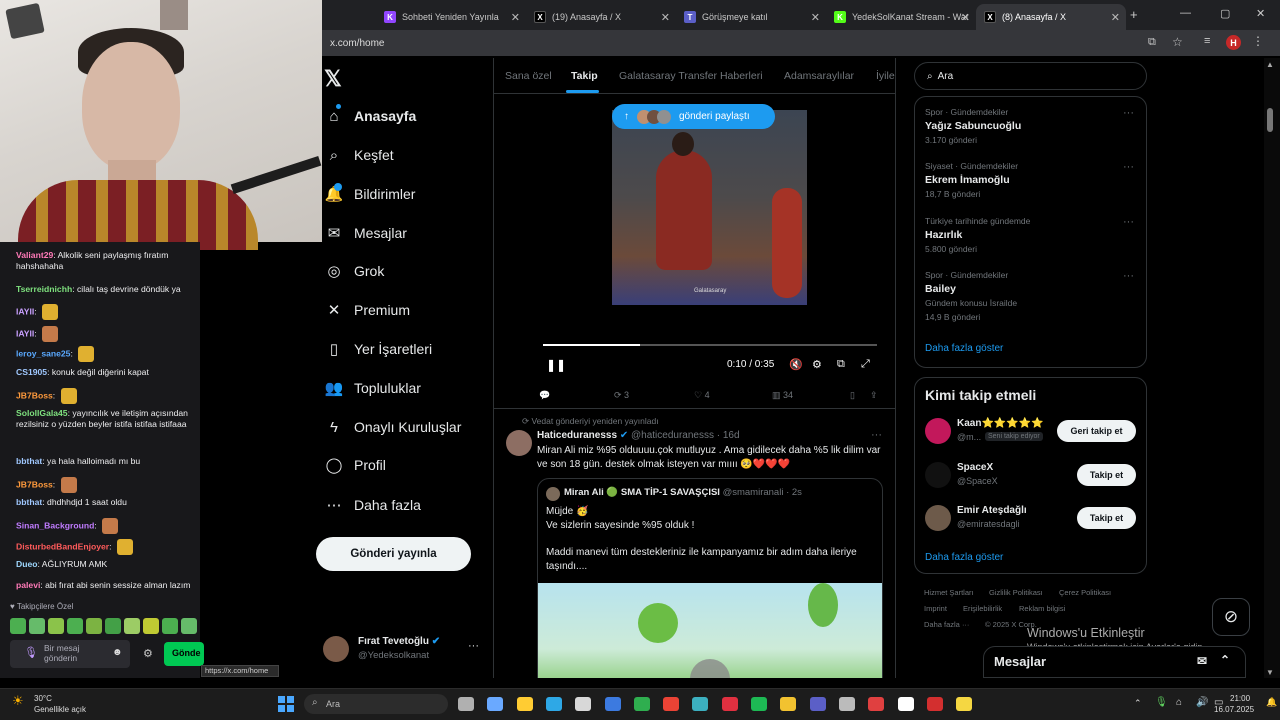 Image resolution: width=1280 pixels, height=720 pixels. What do you see at coordinates (1114, 662) in the screenshot?
I see `messages-drawer: Mesajlar ✉ ⌃` at bounding box center [1114, 662].